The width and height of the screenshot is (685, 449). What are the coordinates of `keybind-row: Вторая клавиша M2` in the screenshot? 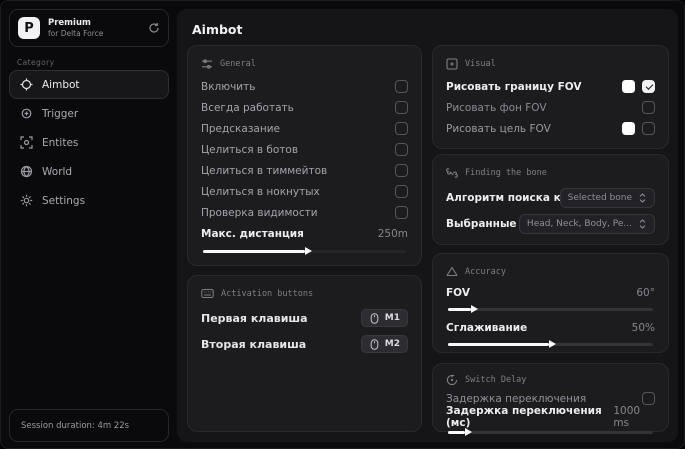 It's located at (304, 344).